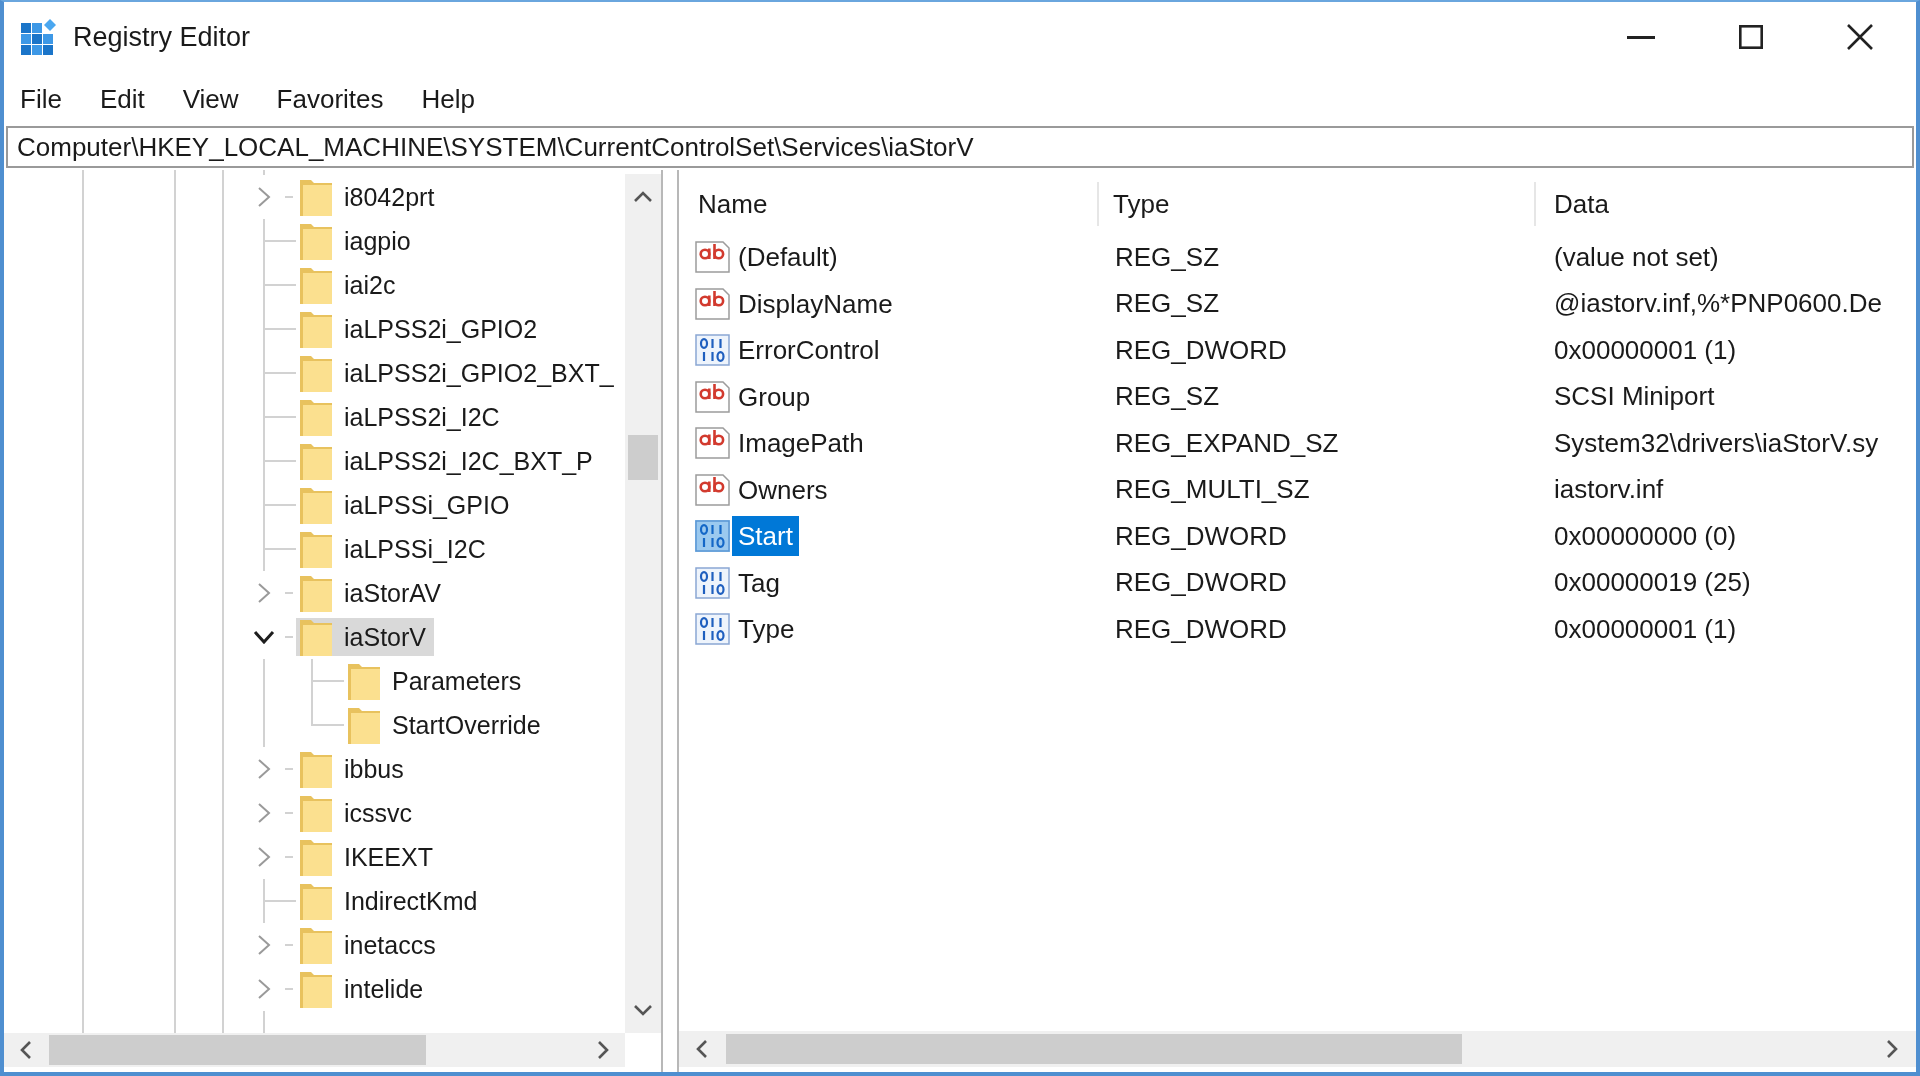 The image size is (1920, 1076). I want to click on tree-item: iaLPSS2i_I2C_BXT_P, so click(448, 461).